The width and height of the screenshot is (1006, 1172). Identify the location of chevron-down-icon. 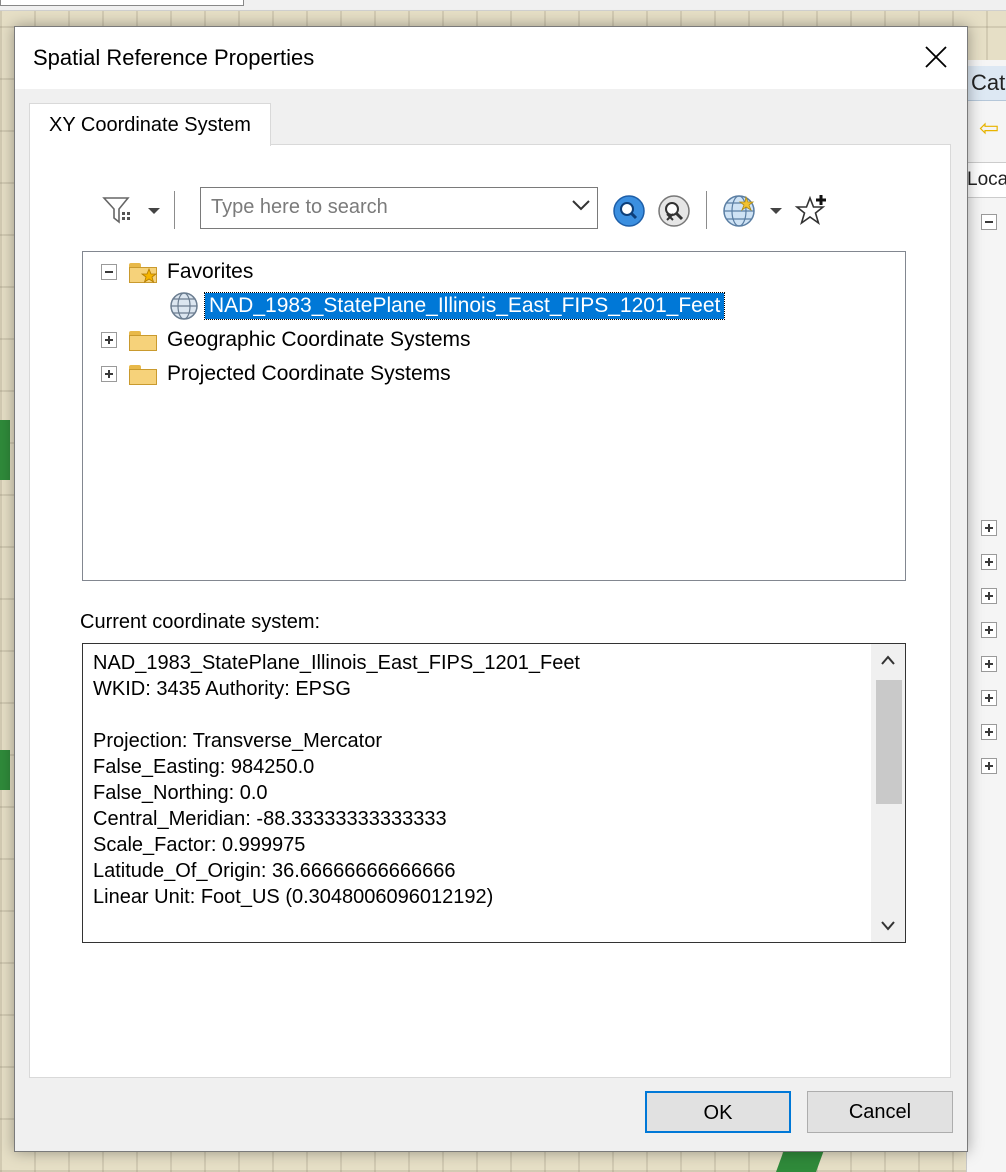
(581, 207).